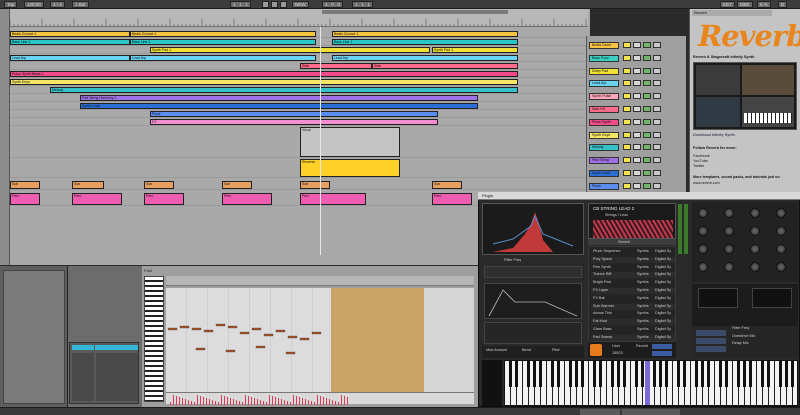 This screenshot has width=800, height=415. I want to click on save-button, so click(662, 353).